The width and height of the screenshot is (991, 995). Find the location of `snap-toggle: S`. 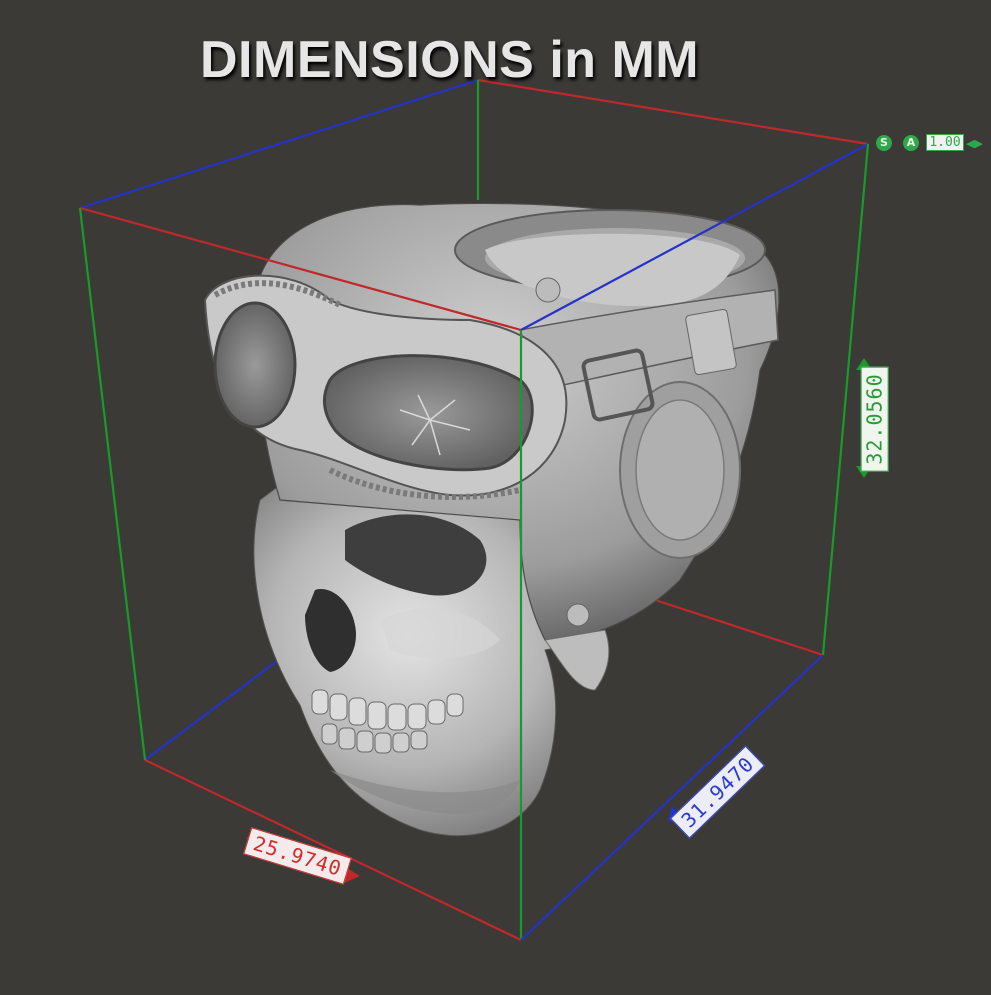

snap-toggle: S is located at coordinates (884, 143).